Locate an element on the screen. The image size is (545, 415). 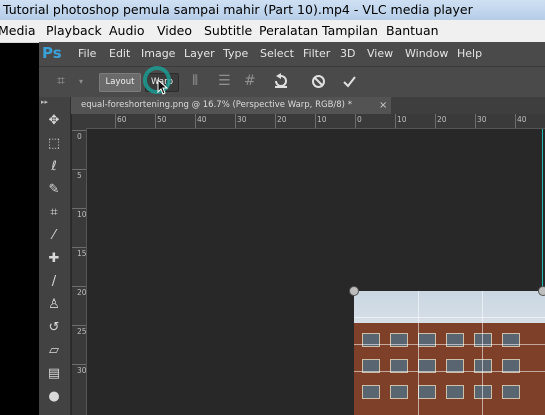
mouse-cursor-icon is located at coordinates (163, 87).